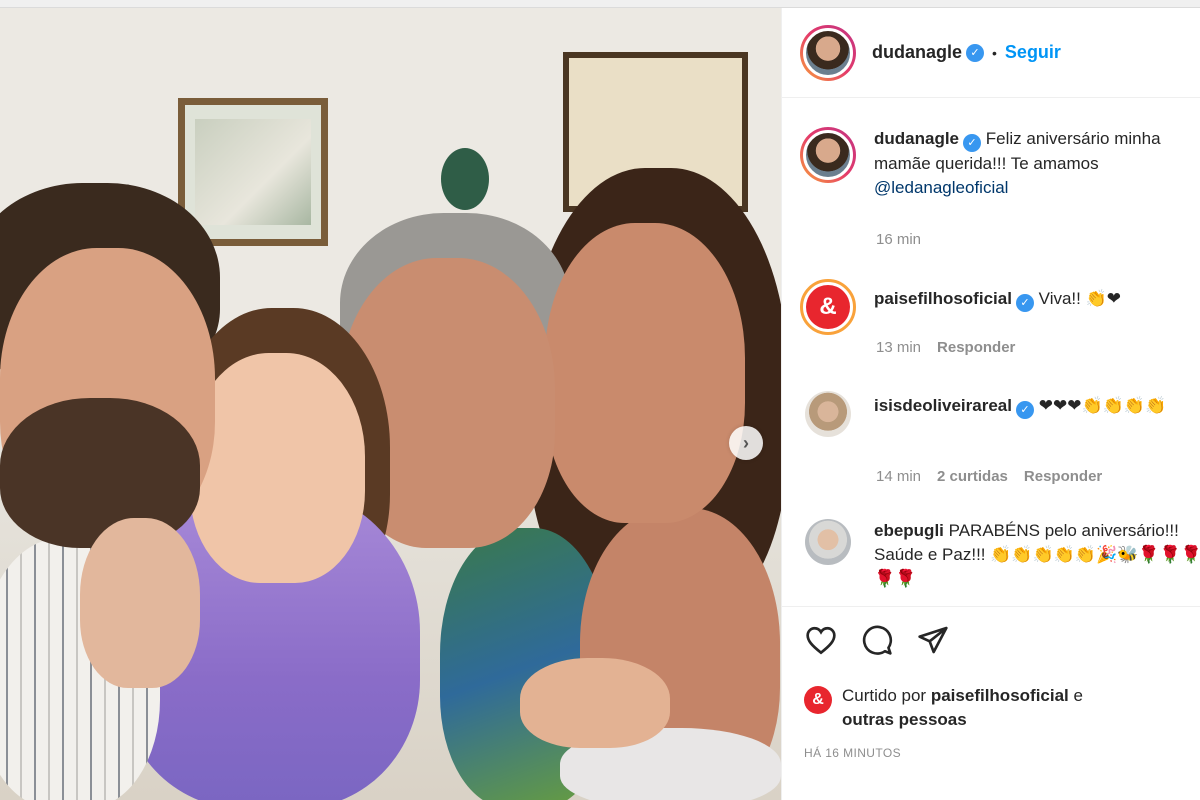  I want to click on liker-avatar-ampersand-icon: &, so click(818, 700).